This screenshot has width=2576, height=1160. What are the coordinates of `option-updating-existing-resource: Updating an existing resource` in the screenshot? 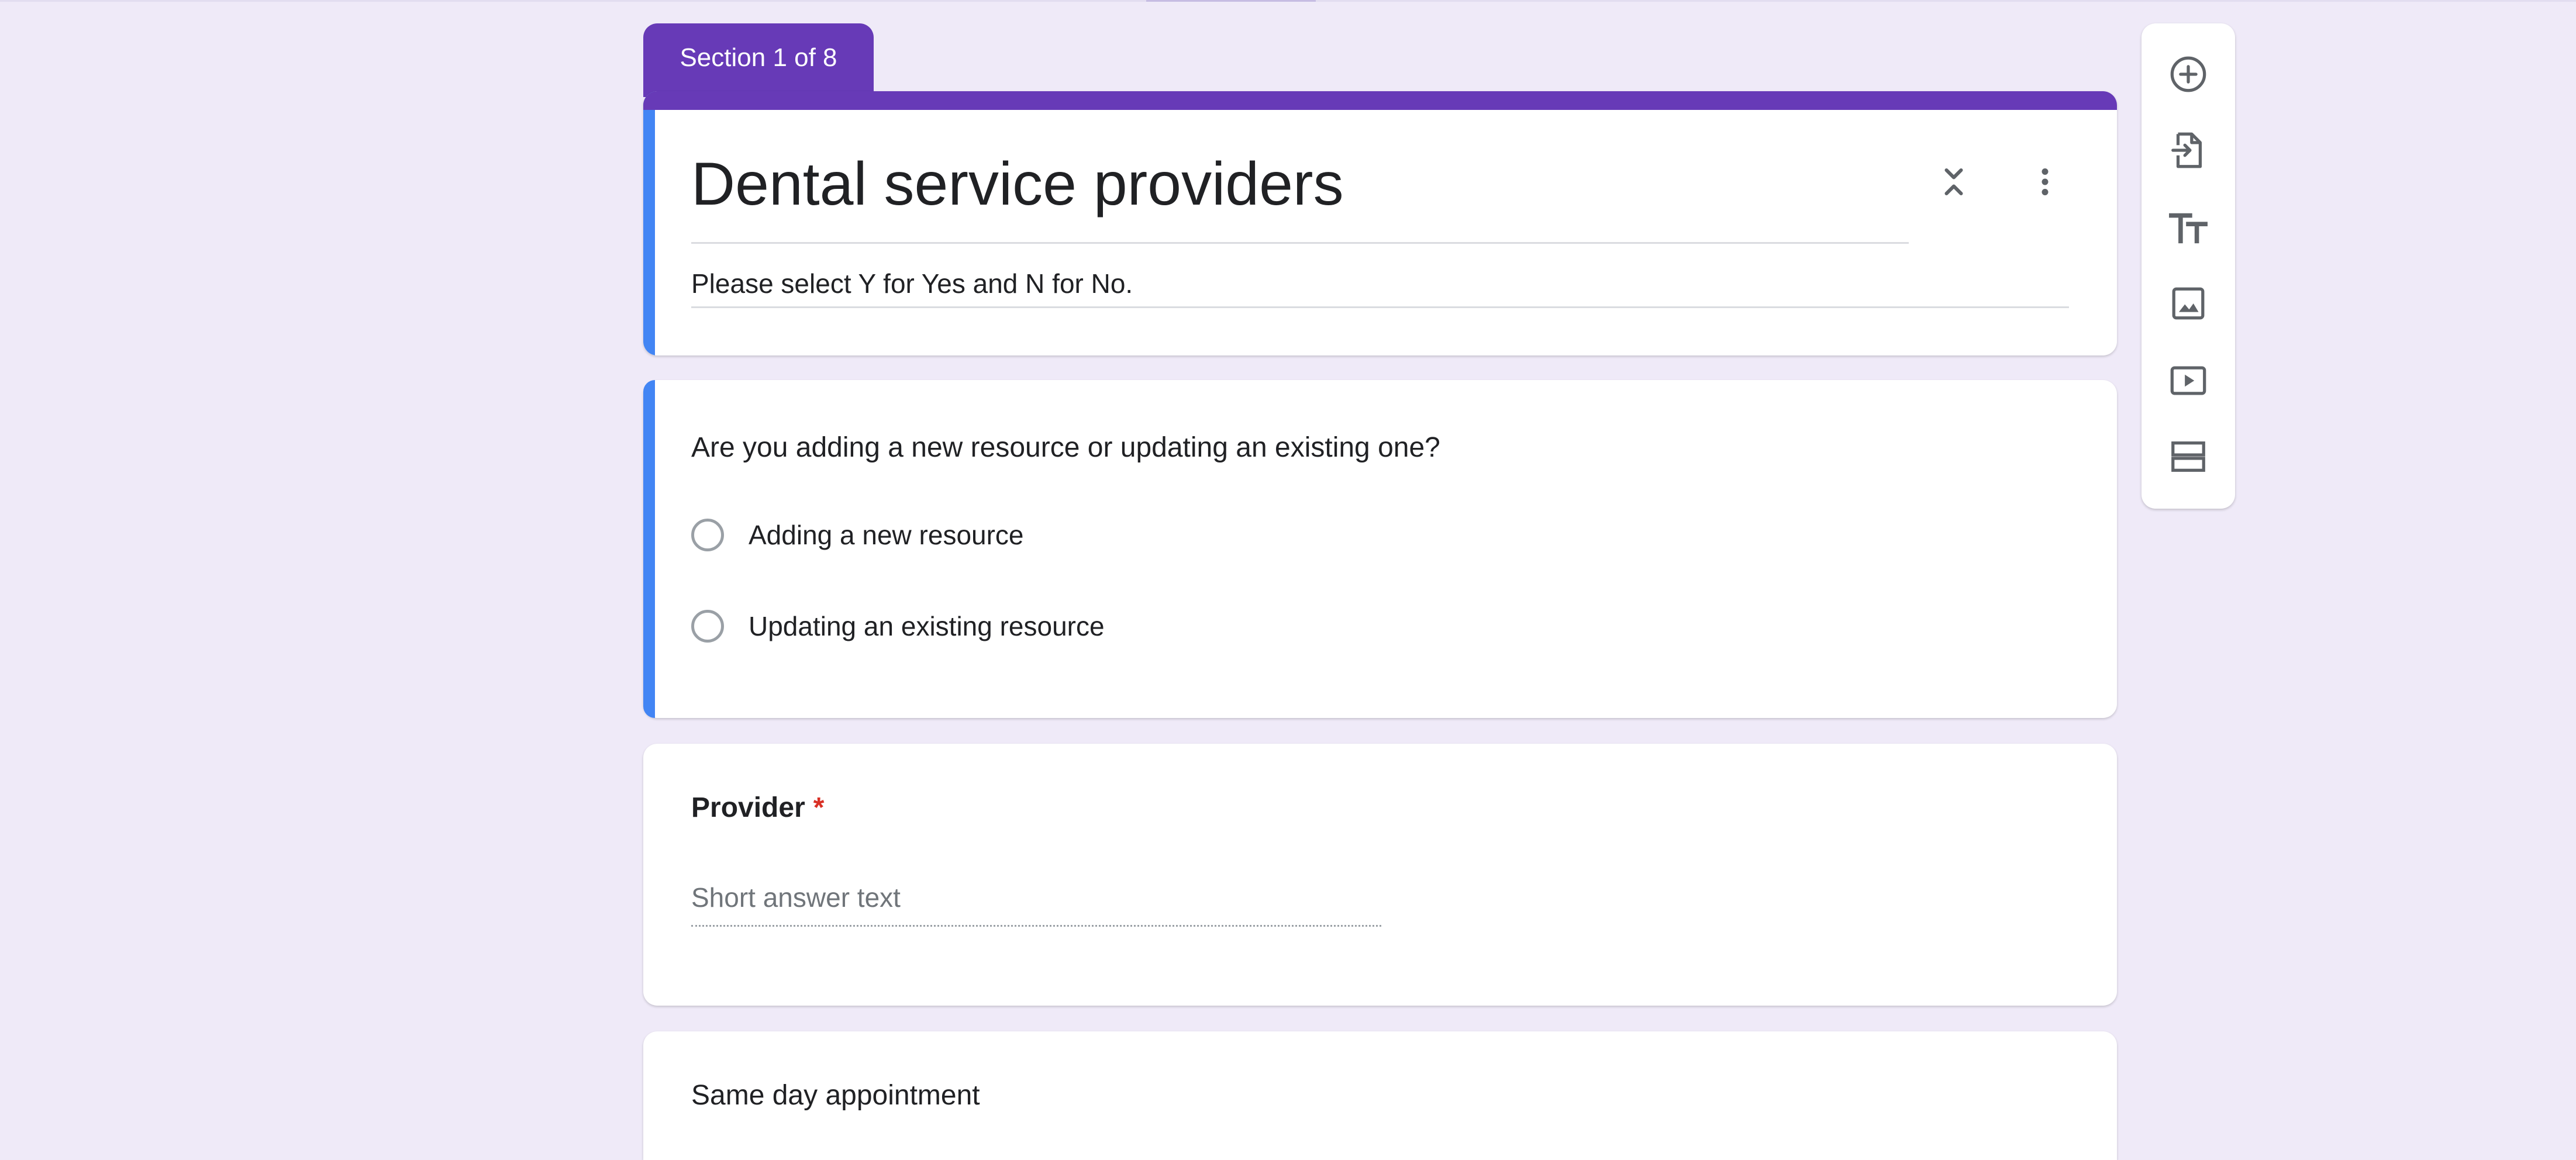 It's located at (898, 627).